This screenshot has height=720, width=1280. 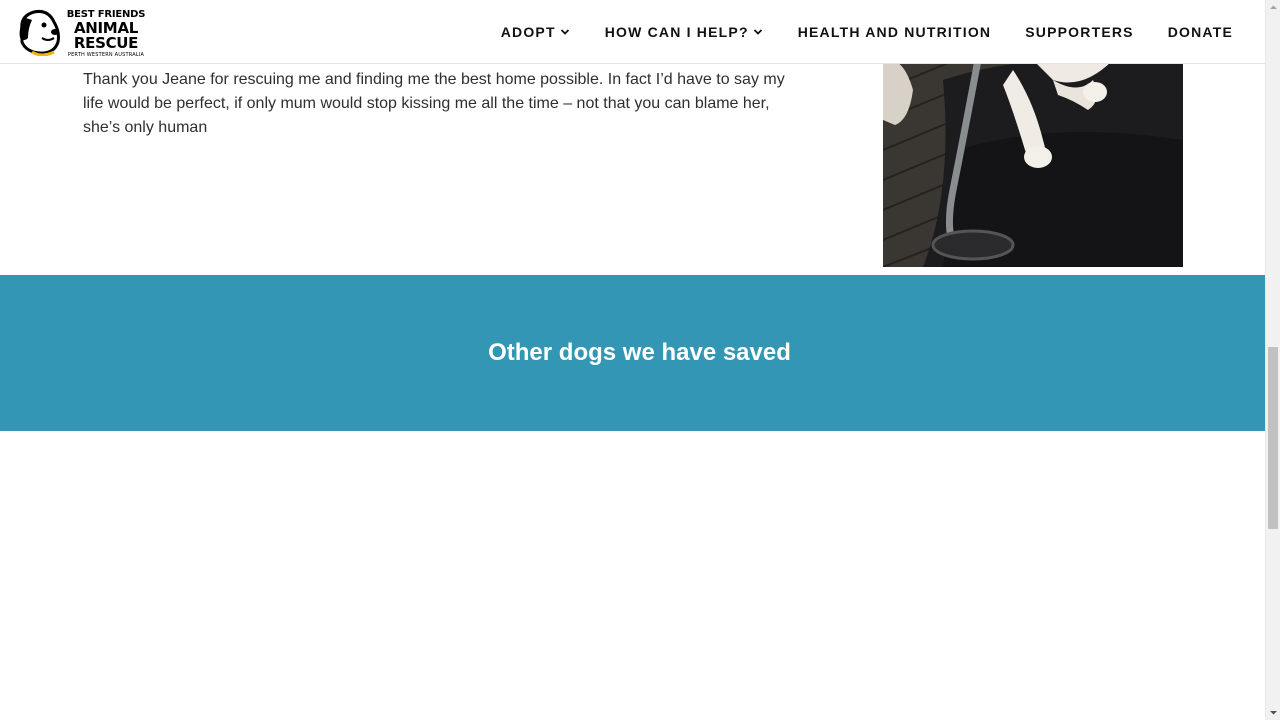 I want to click on nav-supporters-label: SUPPORTERS, so click(x=1079, y=31).